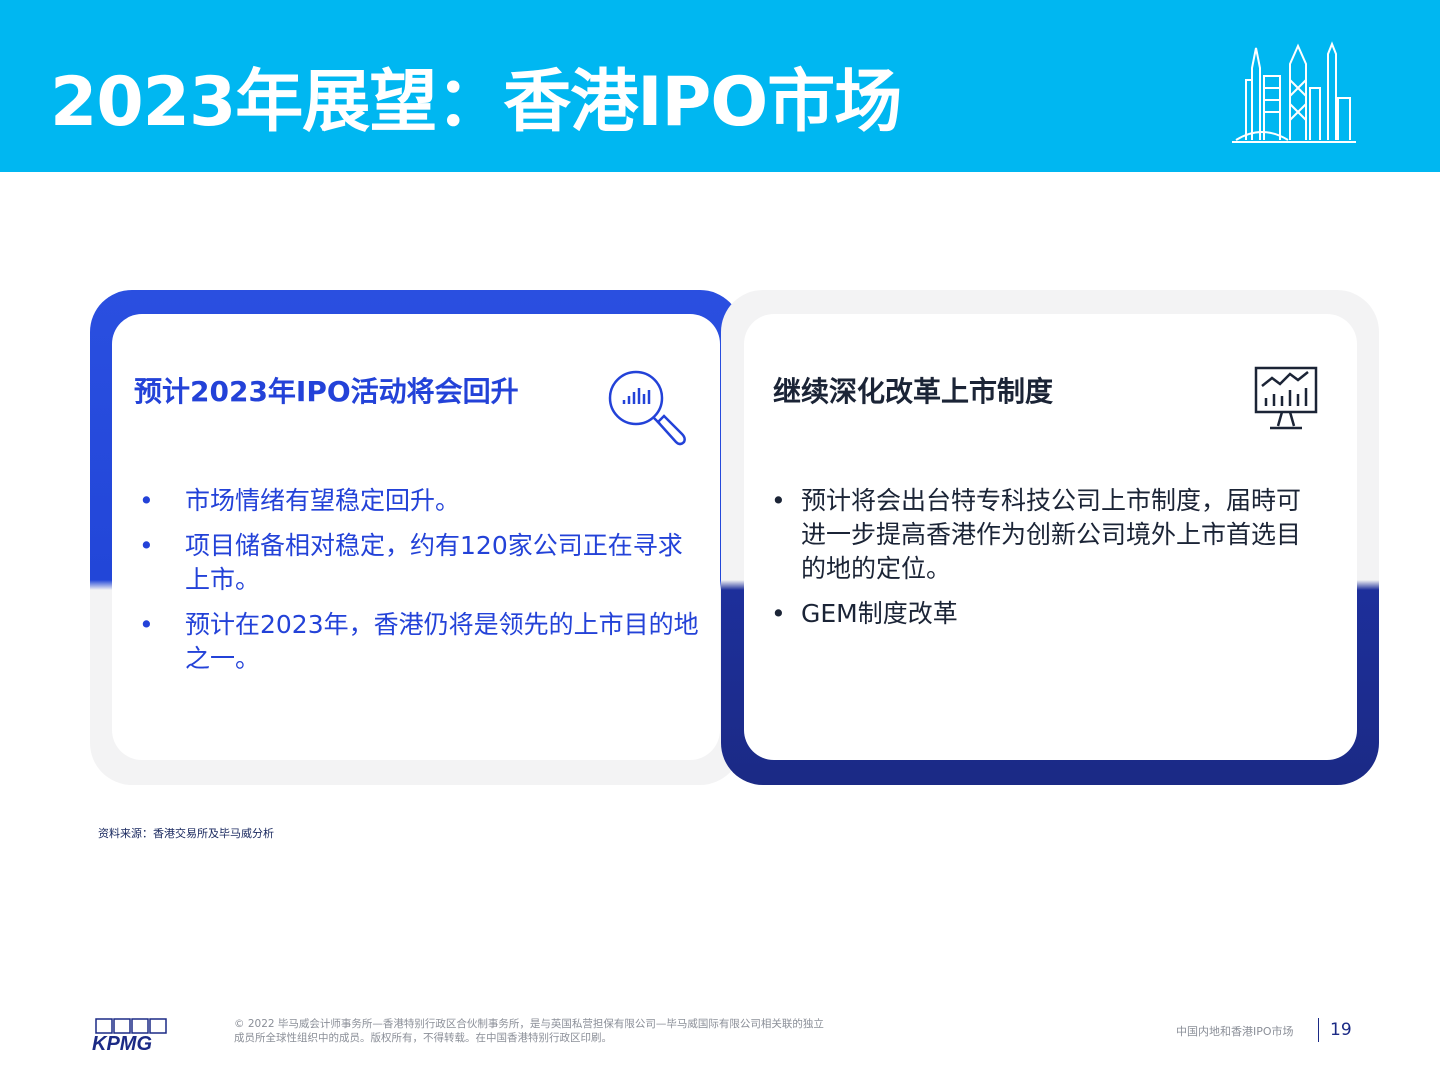 This screenshot has width=1440, height=1080. I want to click on list-item-text: 项目储备相对稳定，约有120家公司正在寻求上市。, so click(434, 562).